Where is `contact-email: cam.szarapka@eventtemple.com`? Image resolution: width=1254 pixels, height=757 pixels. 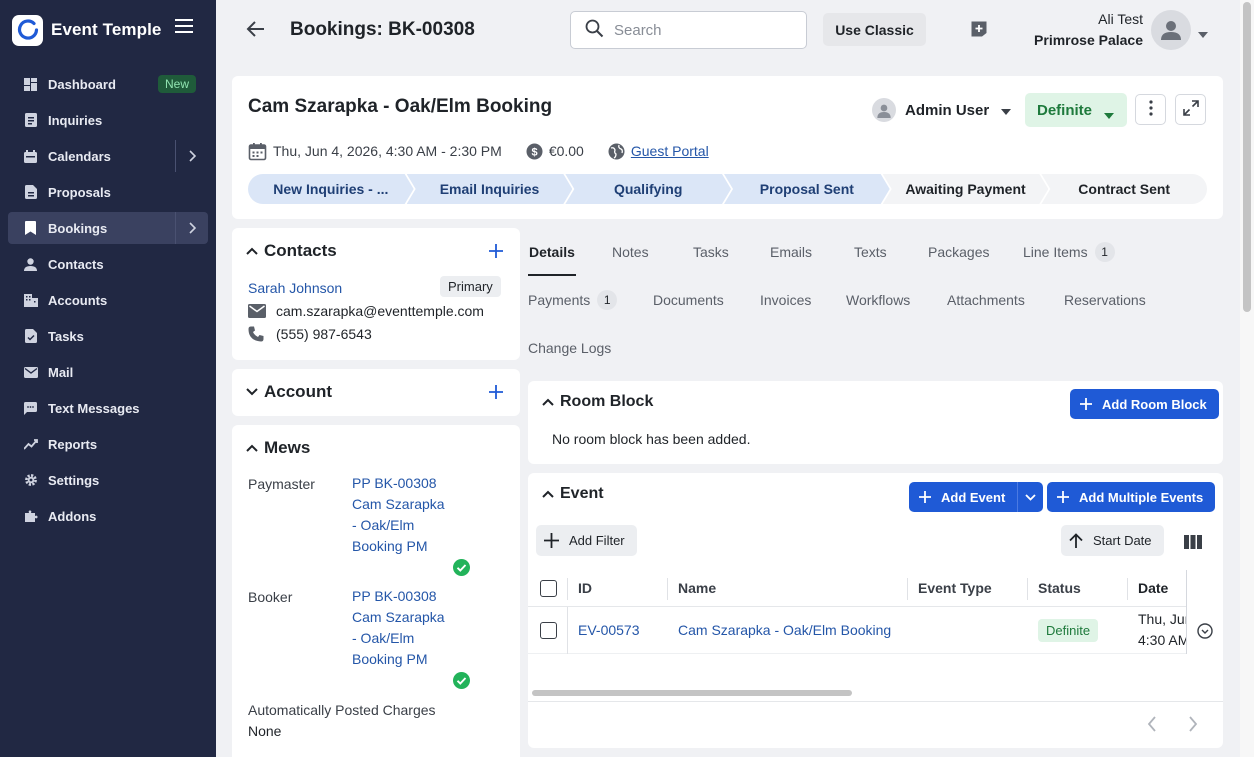
contact-email: cam.szarapka@eventtemple.com is located at coordinates (366, 311).